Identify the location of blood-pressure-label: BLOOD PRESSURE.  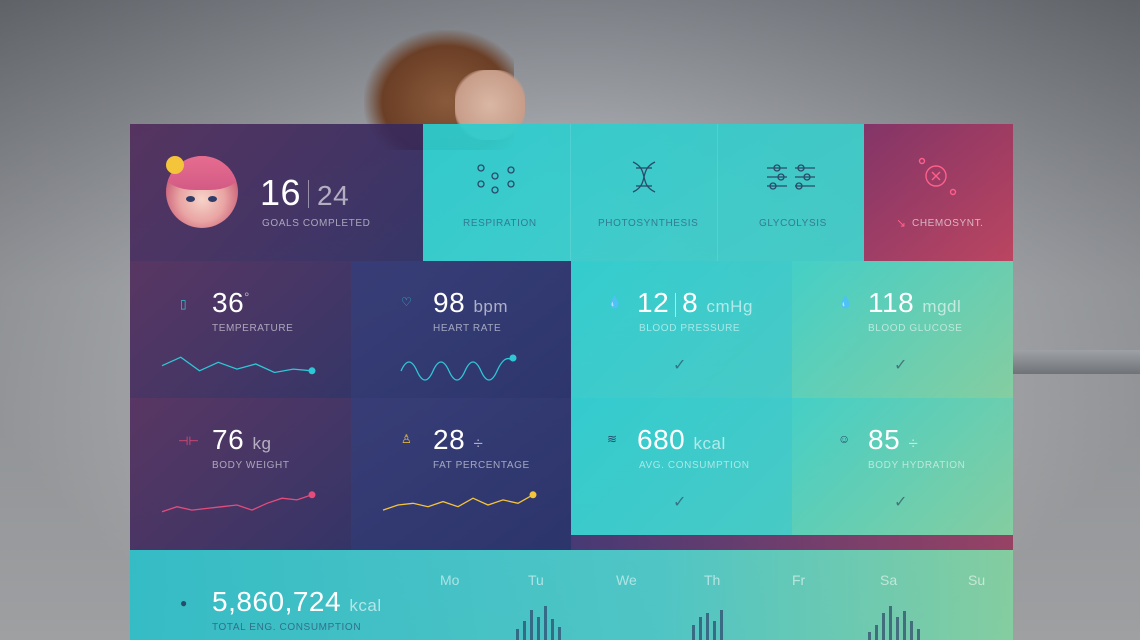
(690, 328).